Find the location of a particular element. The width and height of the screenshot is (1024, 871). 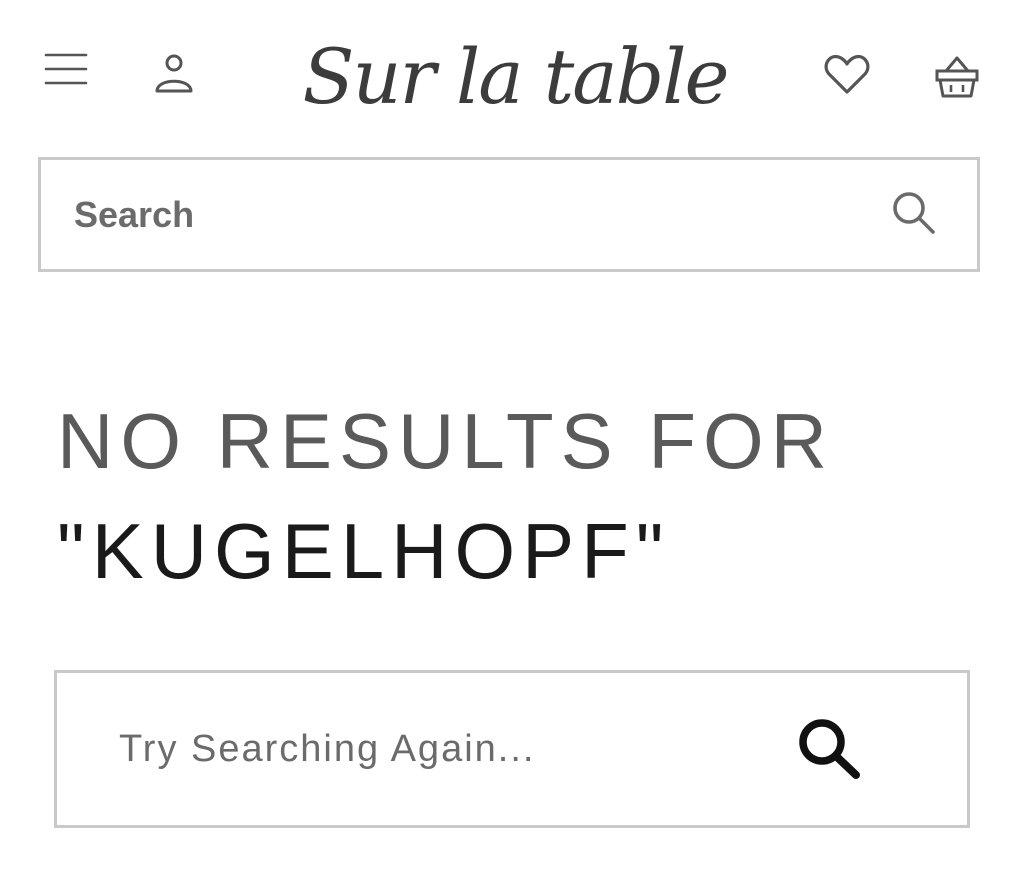

search-query-text: "KUGELHOPF" is located at coordinates (364, 551).